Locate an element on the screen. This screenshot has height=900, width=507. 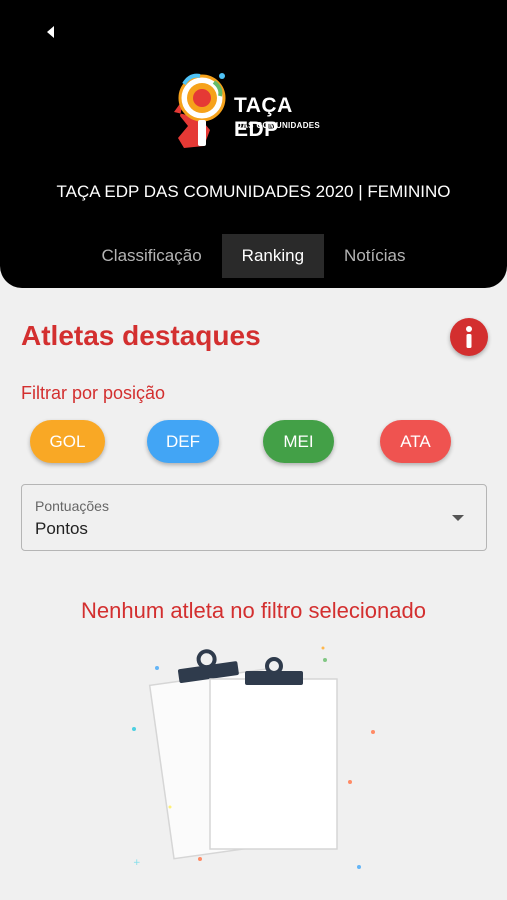
logo-text-sub: DAS COMUNIDADES is located at coordinates (278, 125).